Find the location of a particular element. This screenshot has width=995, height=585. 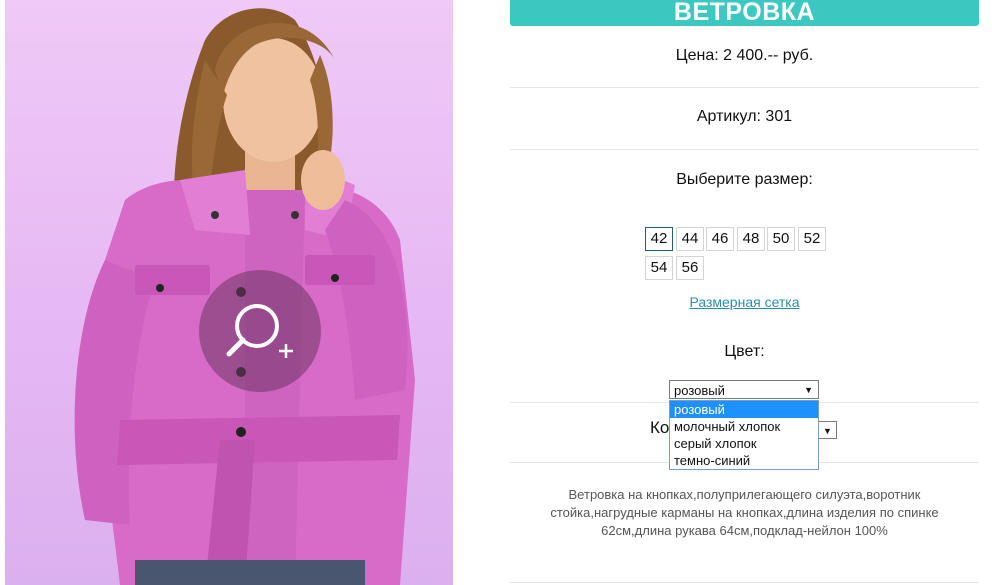

chevron-down-icon: ▼ is located at coordinates (808, 390).